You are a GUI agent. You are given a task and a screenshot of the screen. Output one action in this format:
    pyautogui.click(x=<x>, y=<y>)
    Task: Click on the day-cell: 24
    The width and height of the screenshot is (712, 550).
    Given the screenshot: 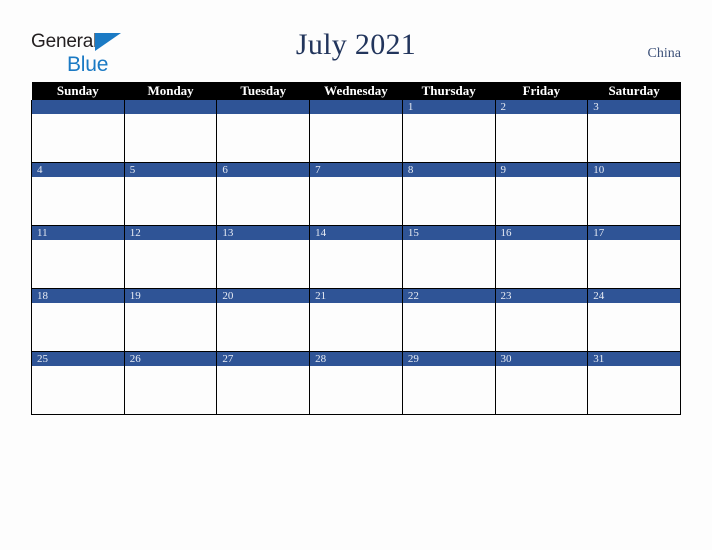 What is the action you would take?
    pyautogui.click(x=634, y=320)
    